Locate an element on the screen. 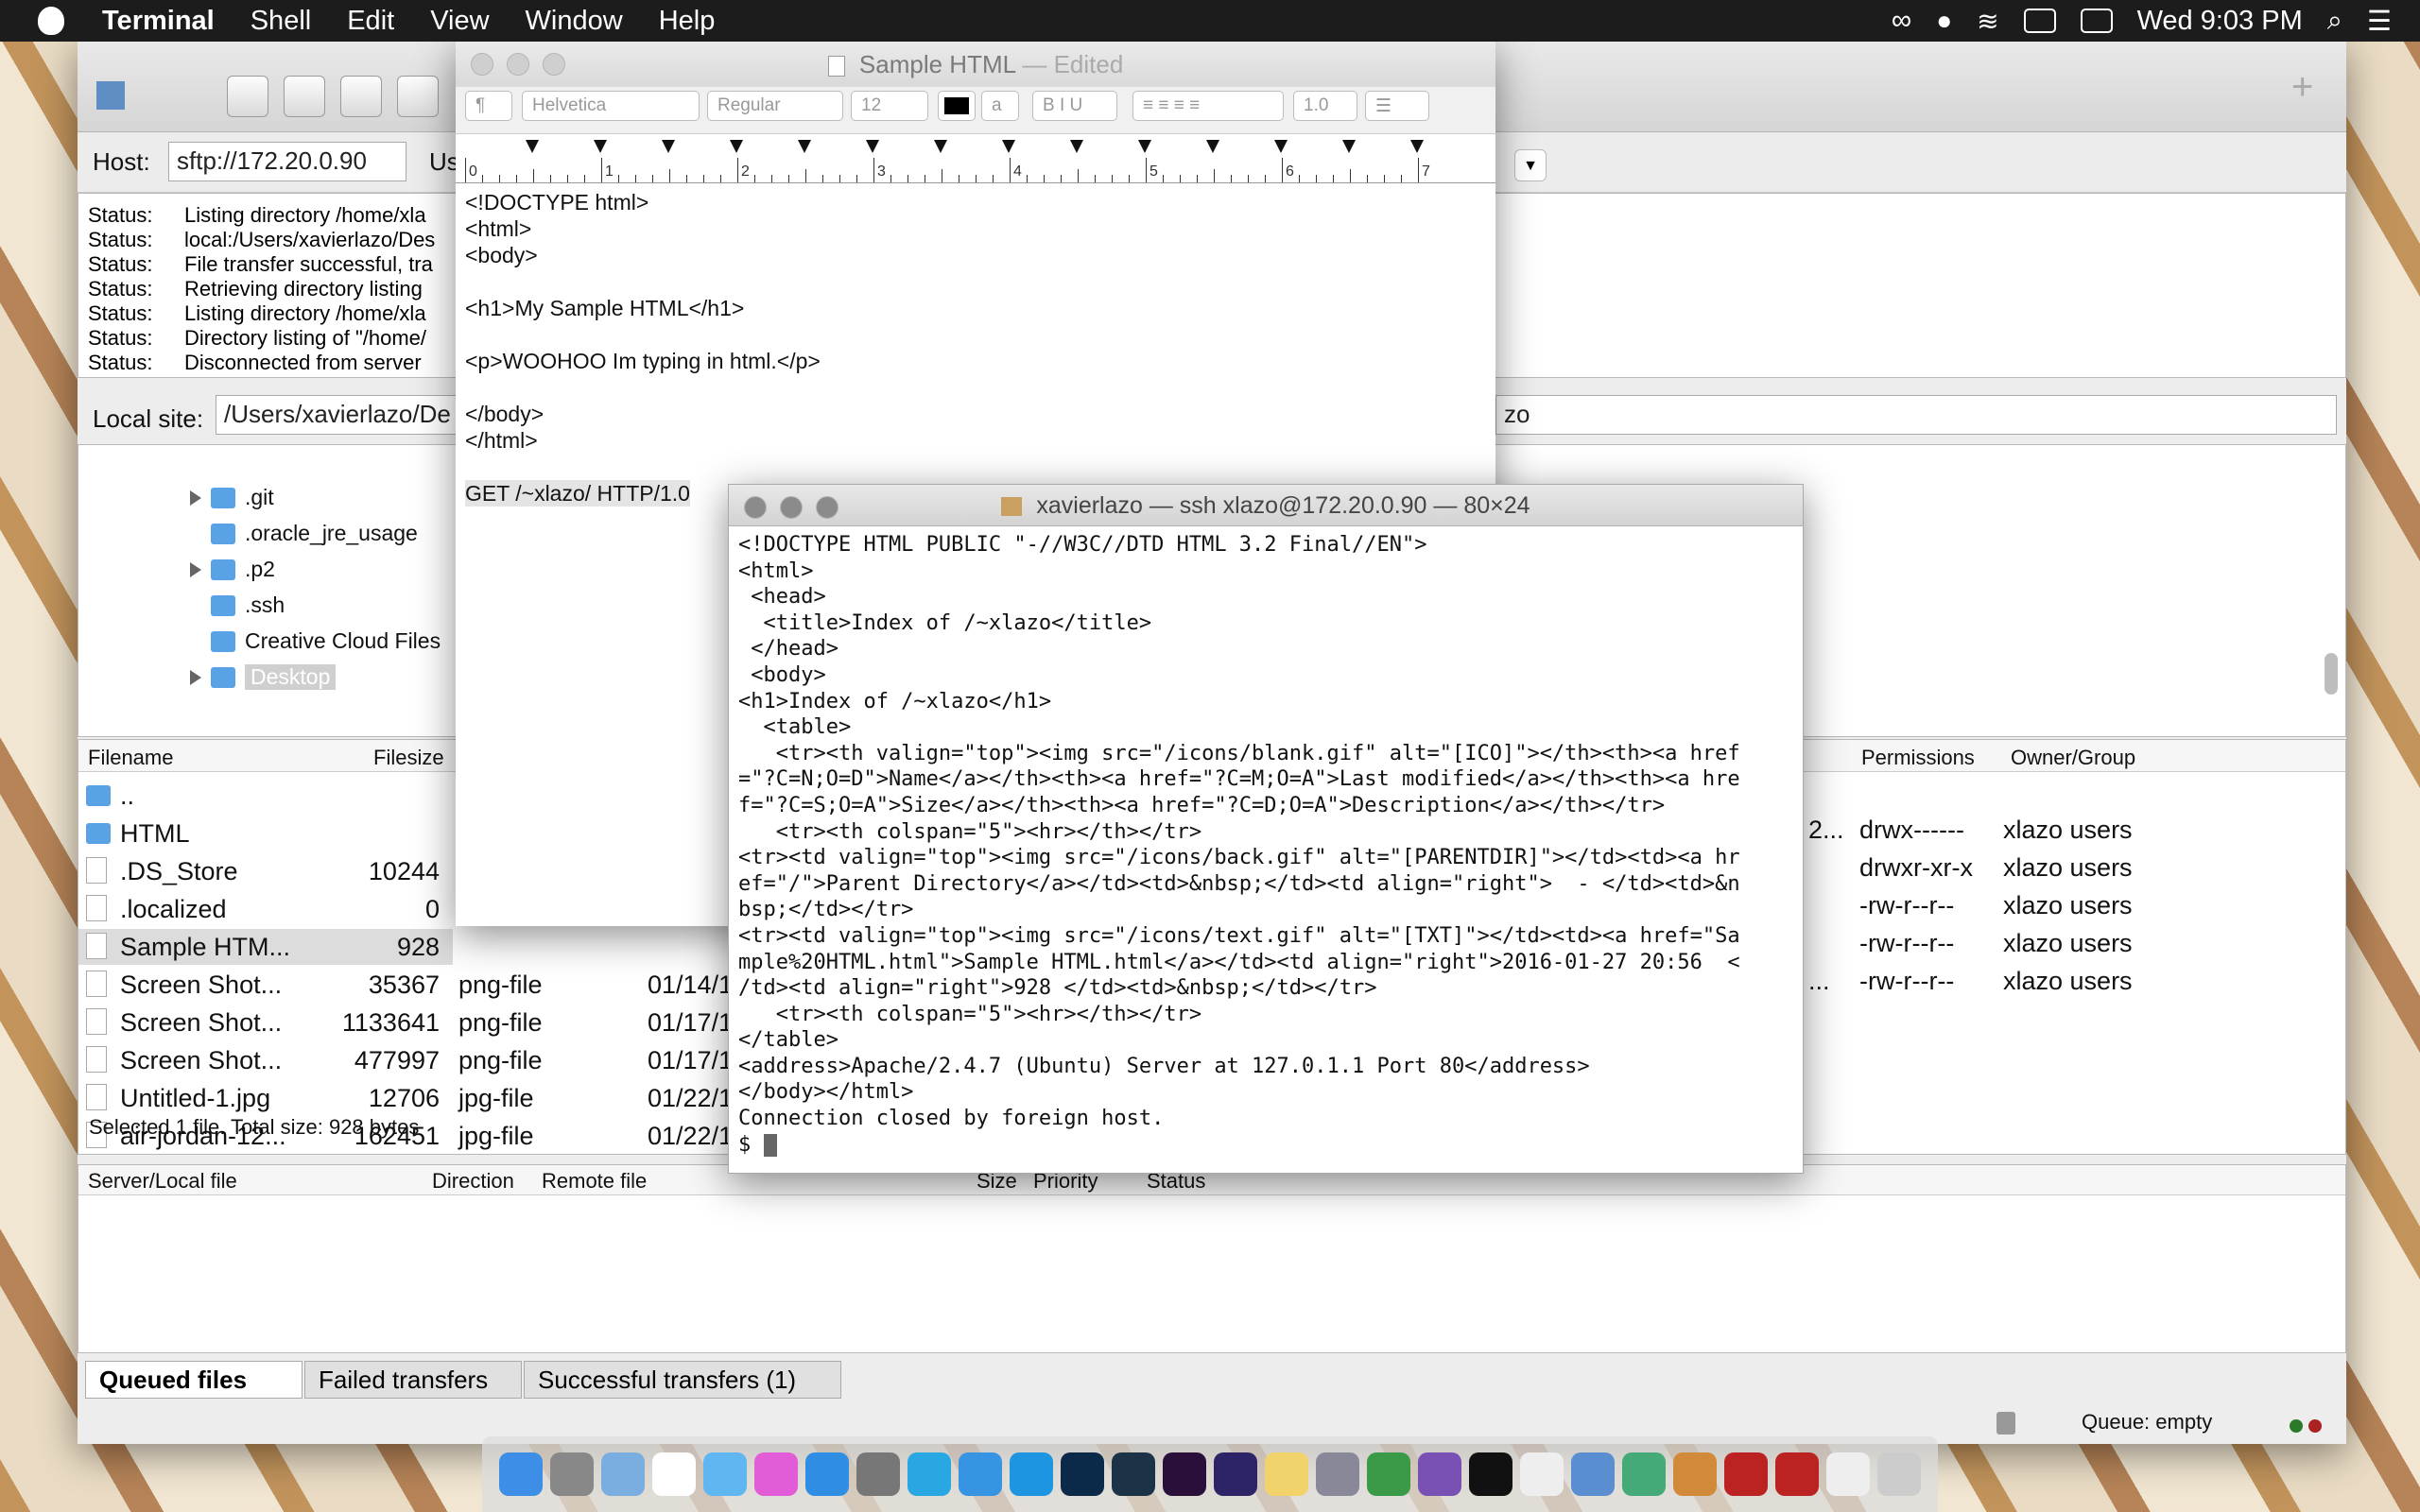 This screenshot has width=2420, height=1512. finder-icon is located at coordinates (521, 1474).